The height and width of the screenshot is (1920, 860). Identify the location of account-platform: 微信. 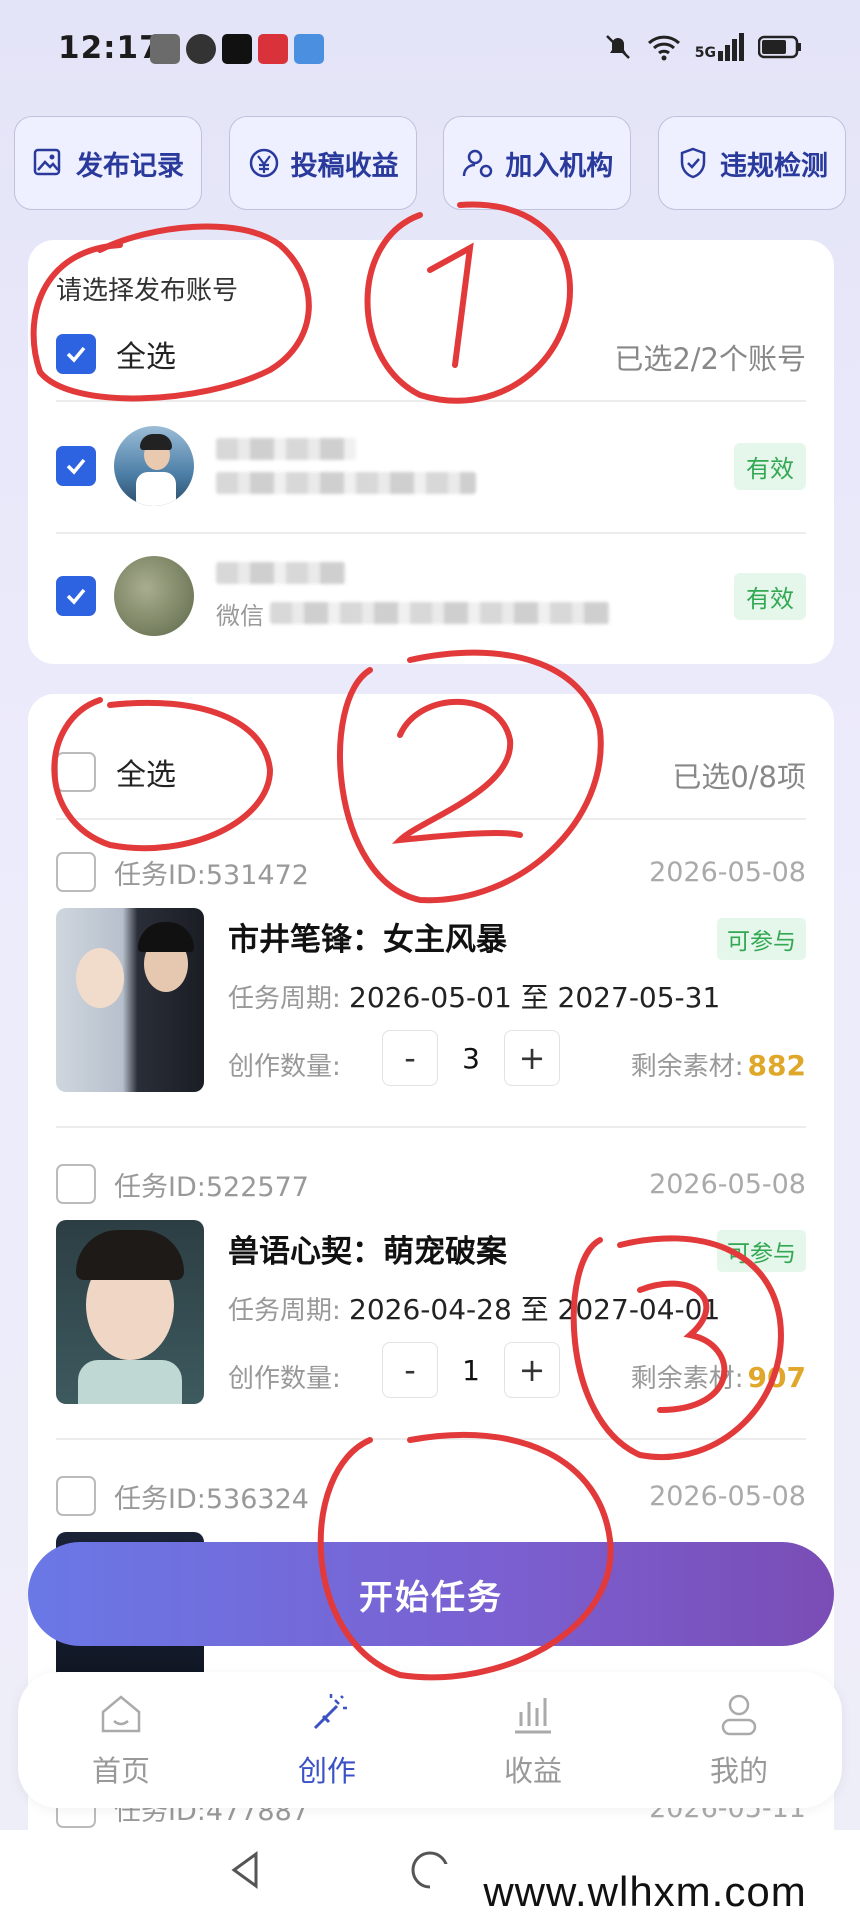
(240, 615).